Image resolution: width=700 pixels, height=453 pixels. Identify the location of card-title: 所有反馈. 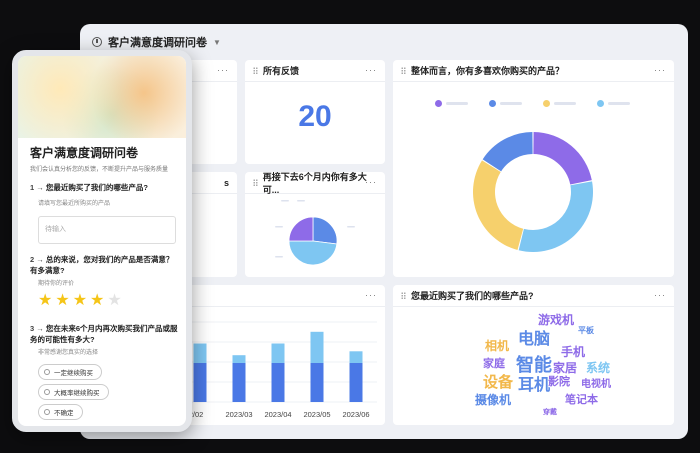
(281, 71).